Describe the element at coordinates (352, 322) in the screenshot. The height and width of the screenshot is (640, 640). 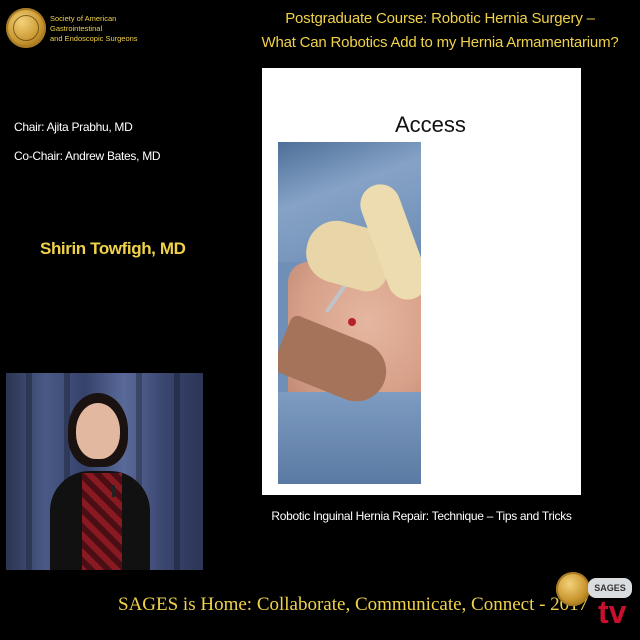
I see `incision-site` at that location.